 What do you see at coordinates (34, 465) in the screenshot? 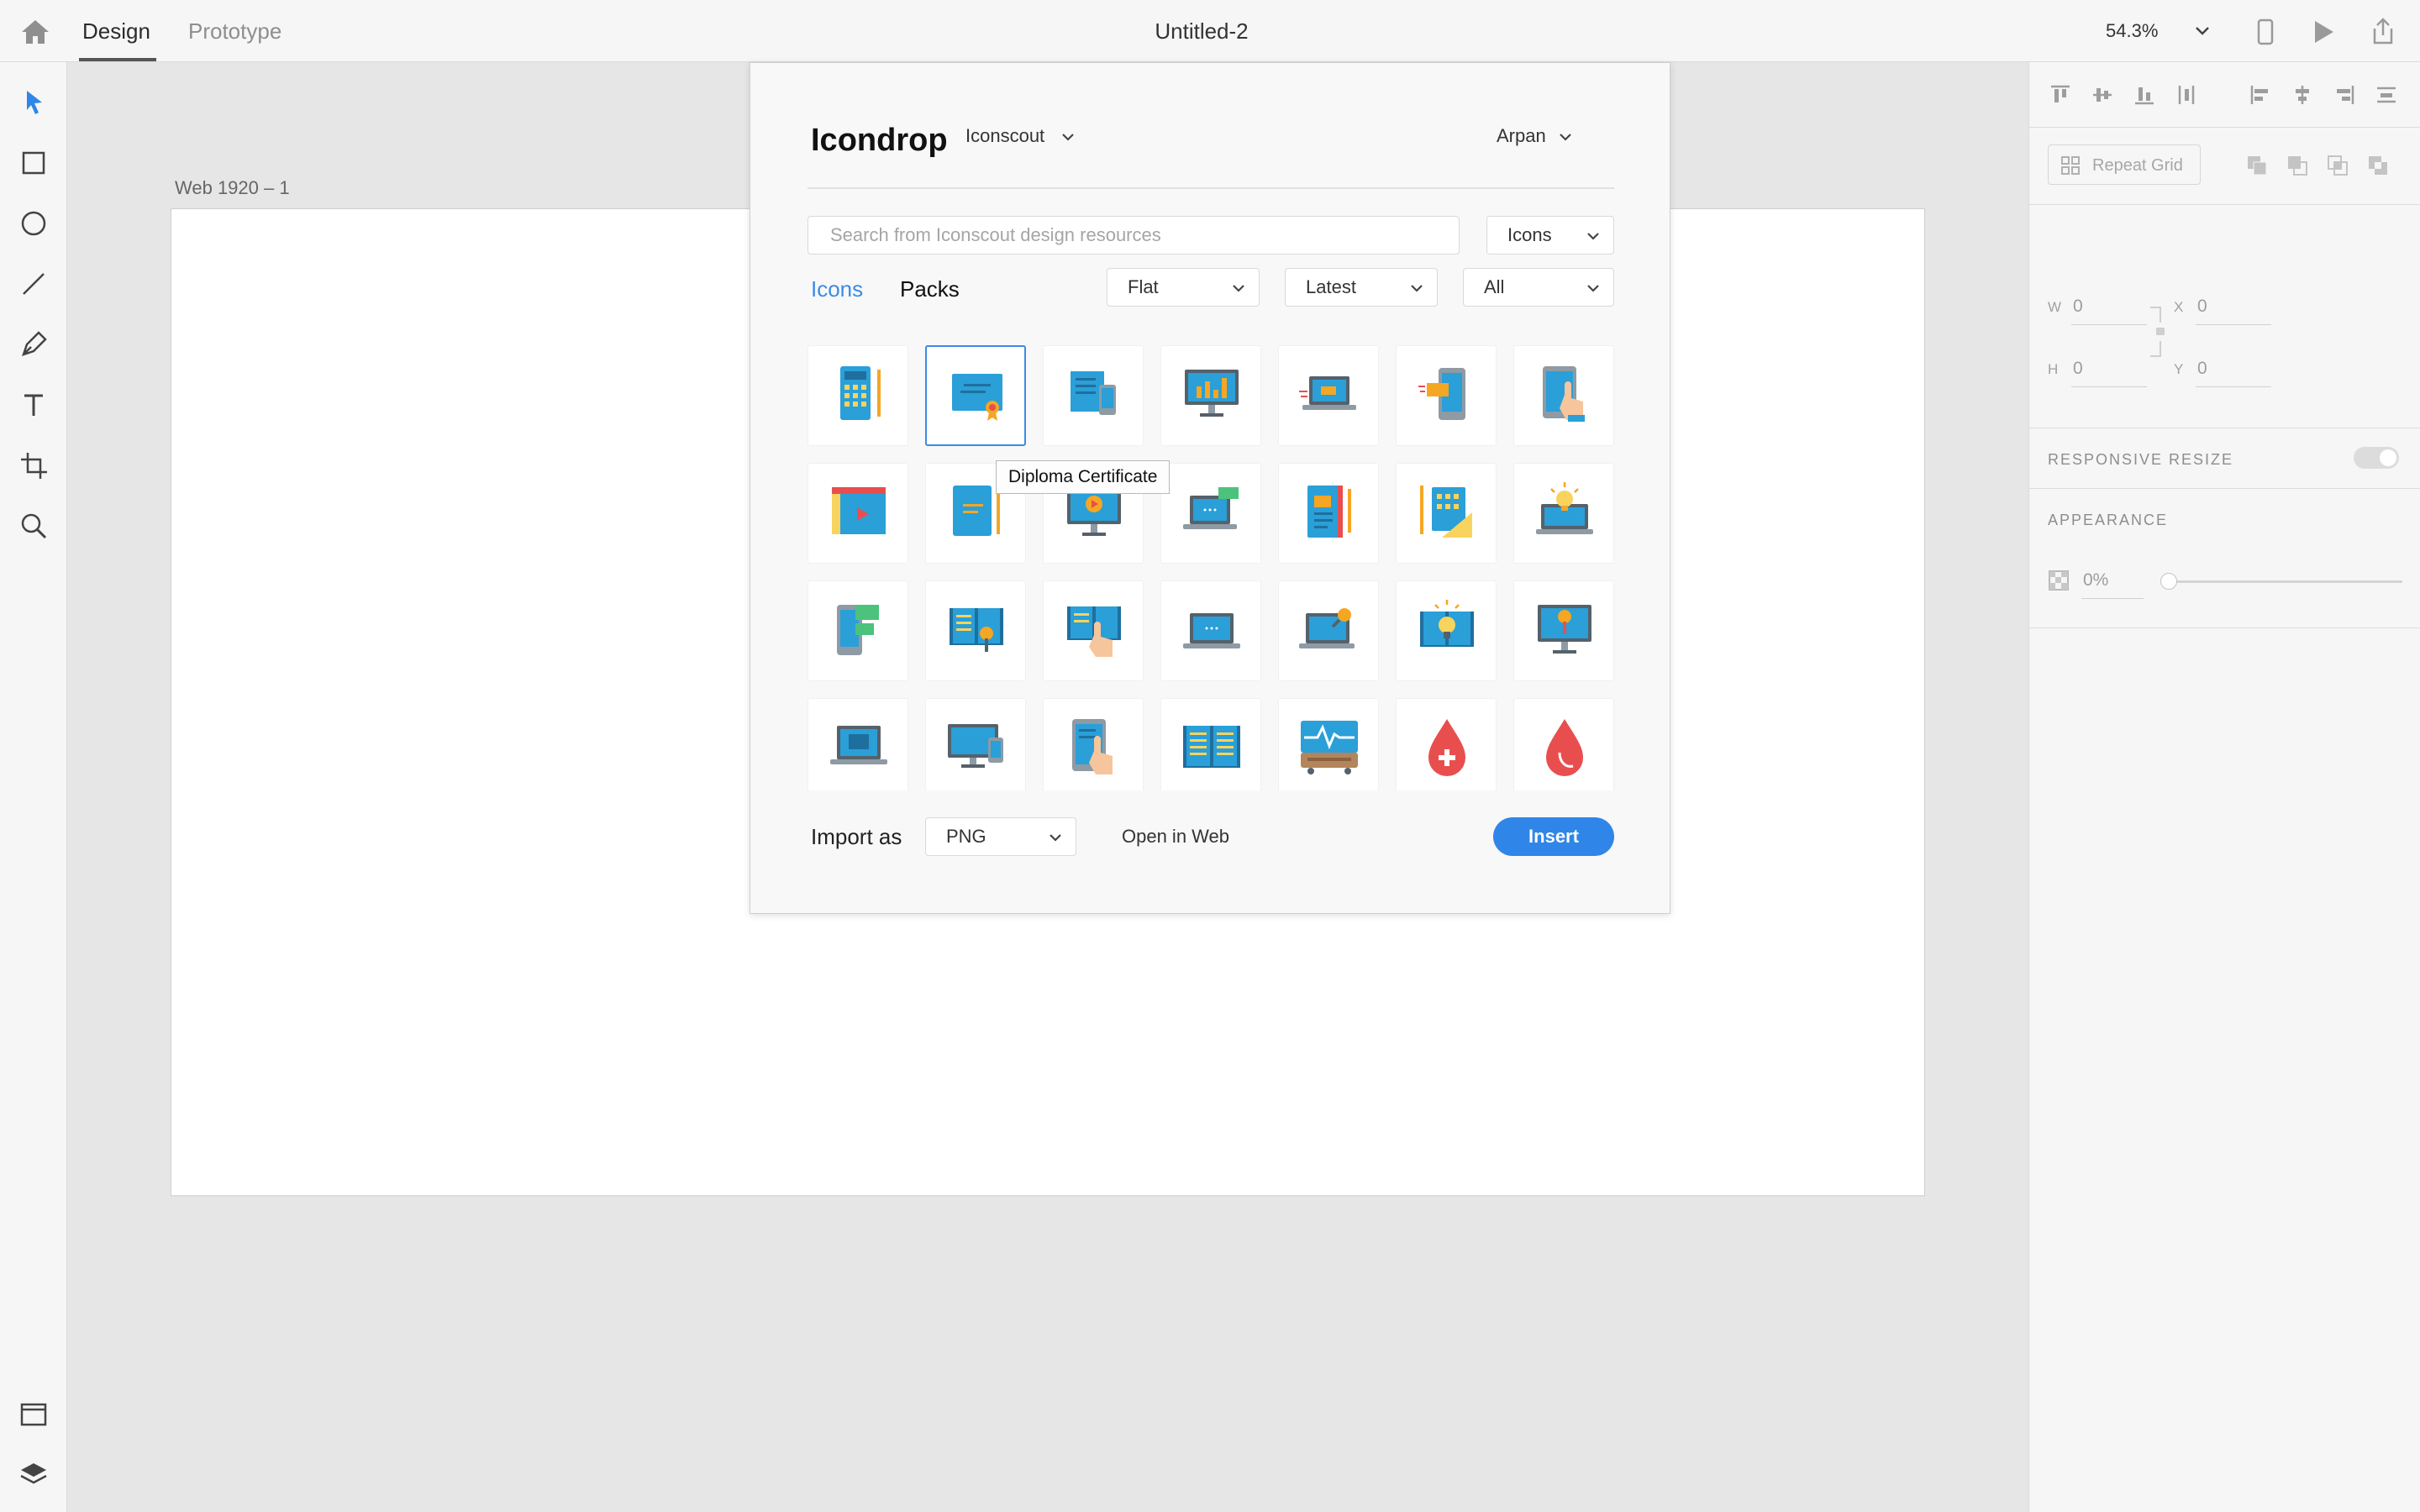
I see `artboard-tool-icon` at bounding box center [34, 465].